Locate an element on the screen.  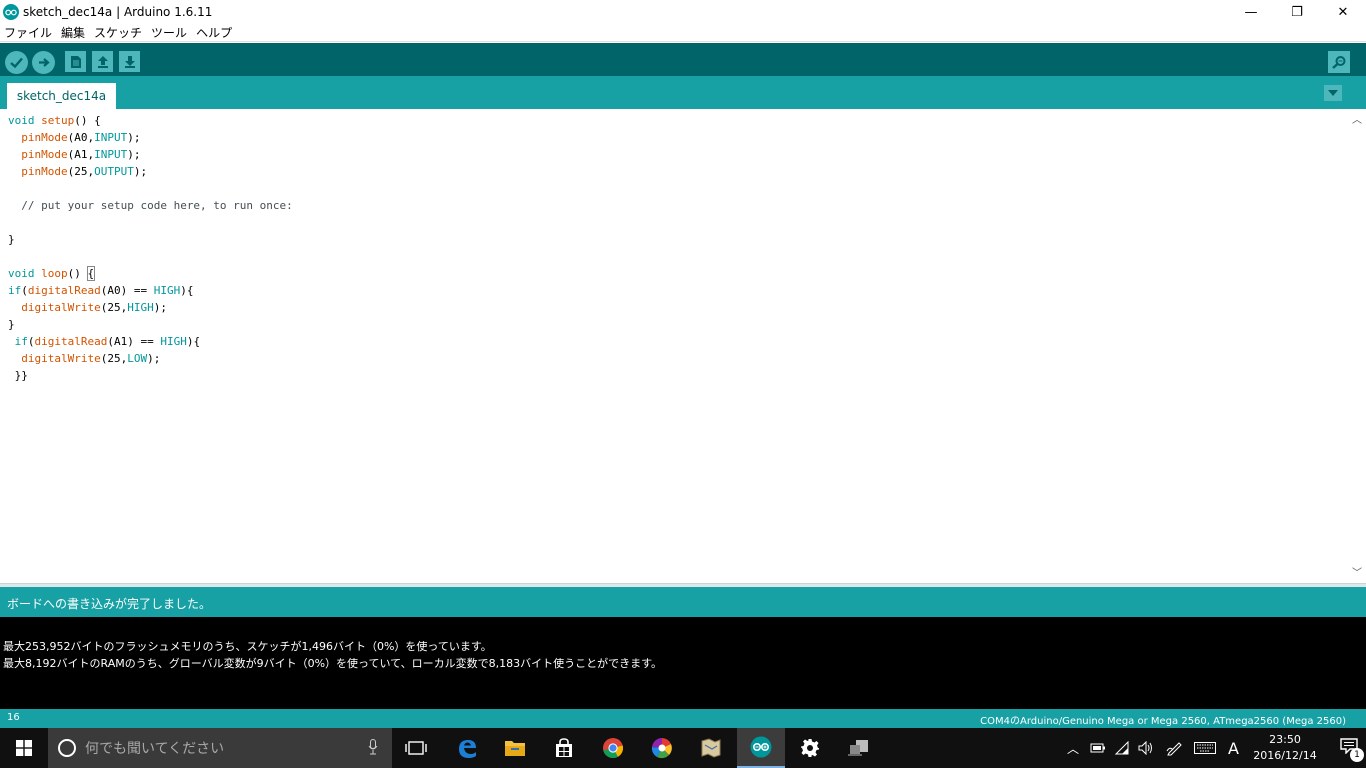
edge-browser-icon is located at coordinates (467, 749).